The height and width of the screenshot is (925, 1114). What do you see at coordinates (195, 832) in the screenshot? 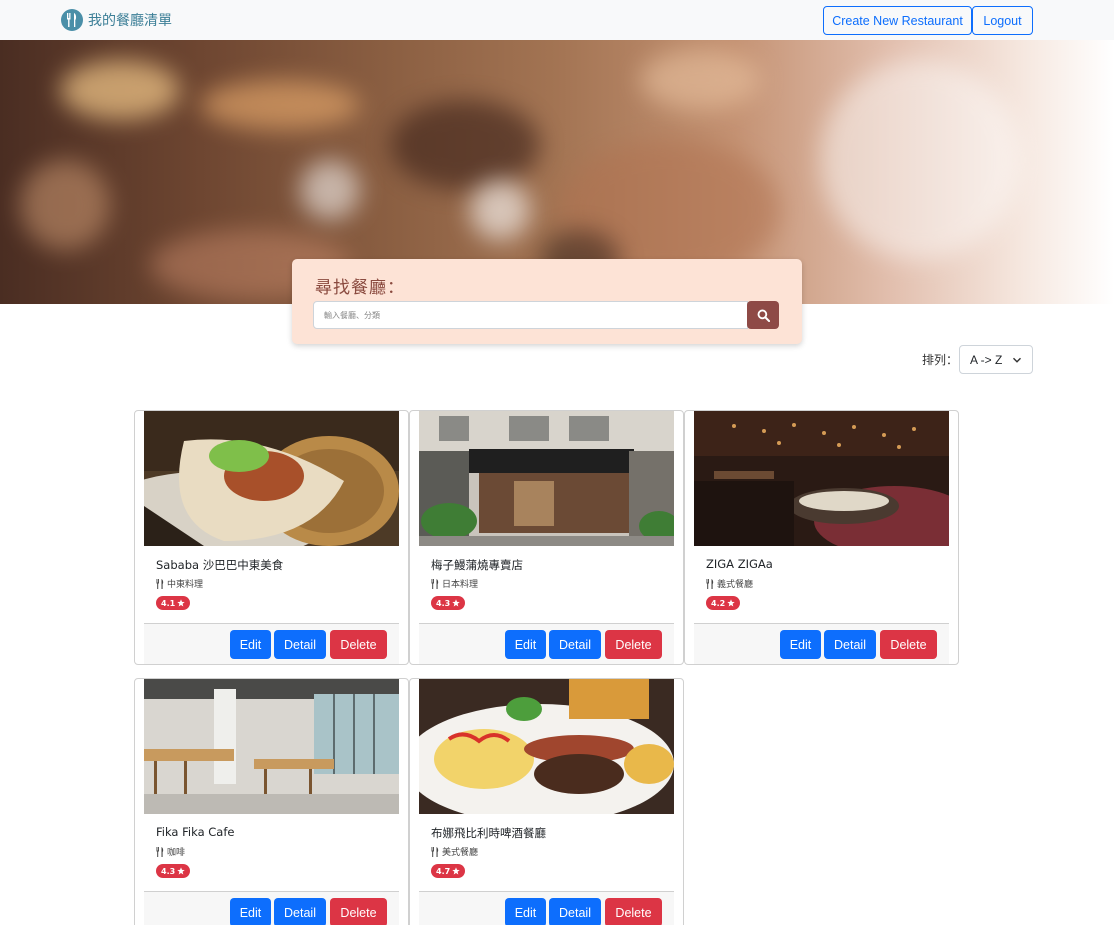
I see `restaurant-name: Fika Fika Cafe` at bounding box center [195, 832].